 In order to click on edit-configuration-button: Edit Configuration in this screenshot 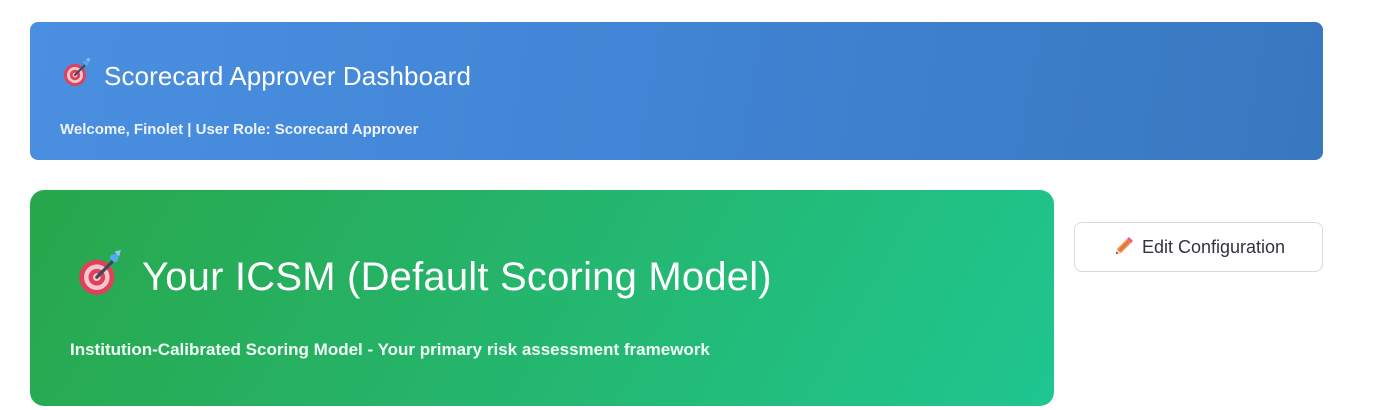, I will do `click(1198, 247)`.